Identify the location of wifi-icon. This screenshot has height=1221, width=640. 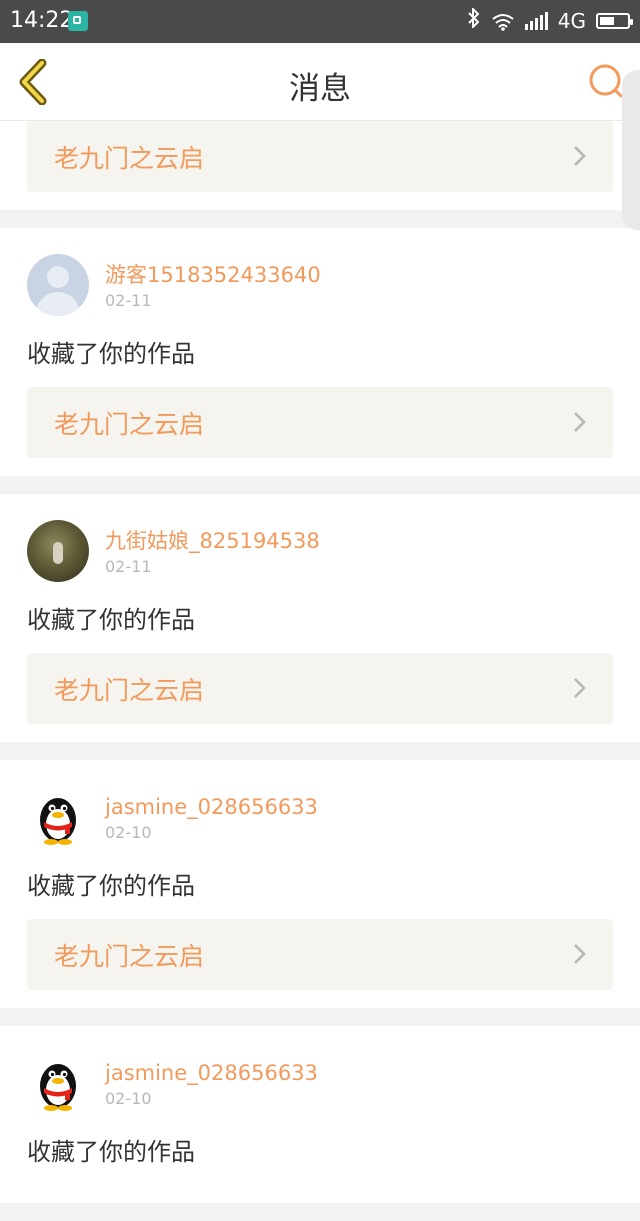
(503, 21).